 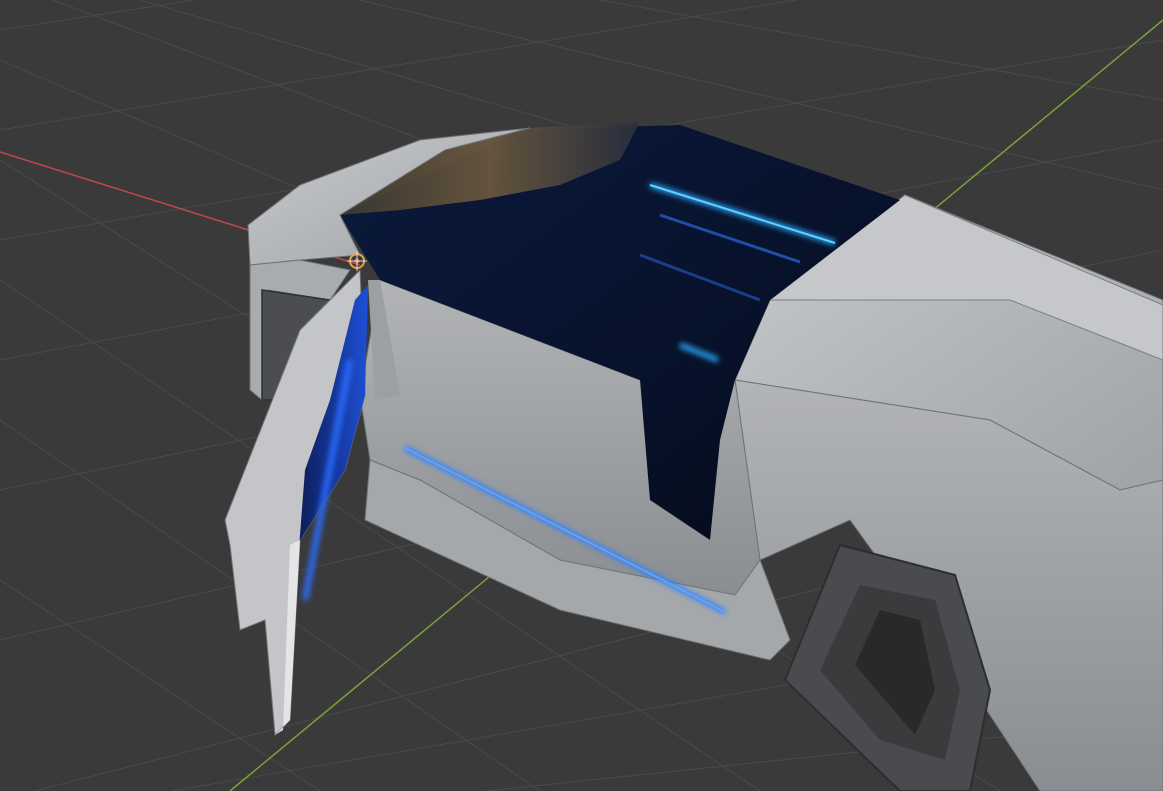 I want to click on open-door, so click(x=296, y=502).